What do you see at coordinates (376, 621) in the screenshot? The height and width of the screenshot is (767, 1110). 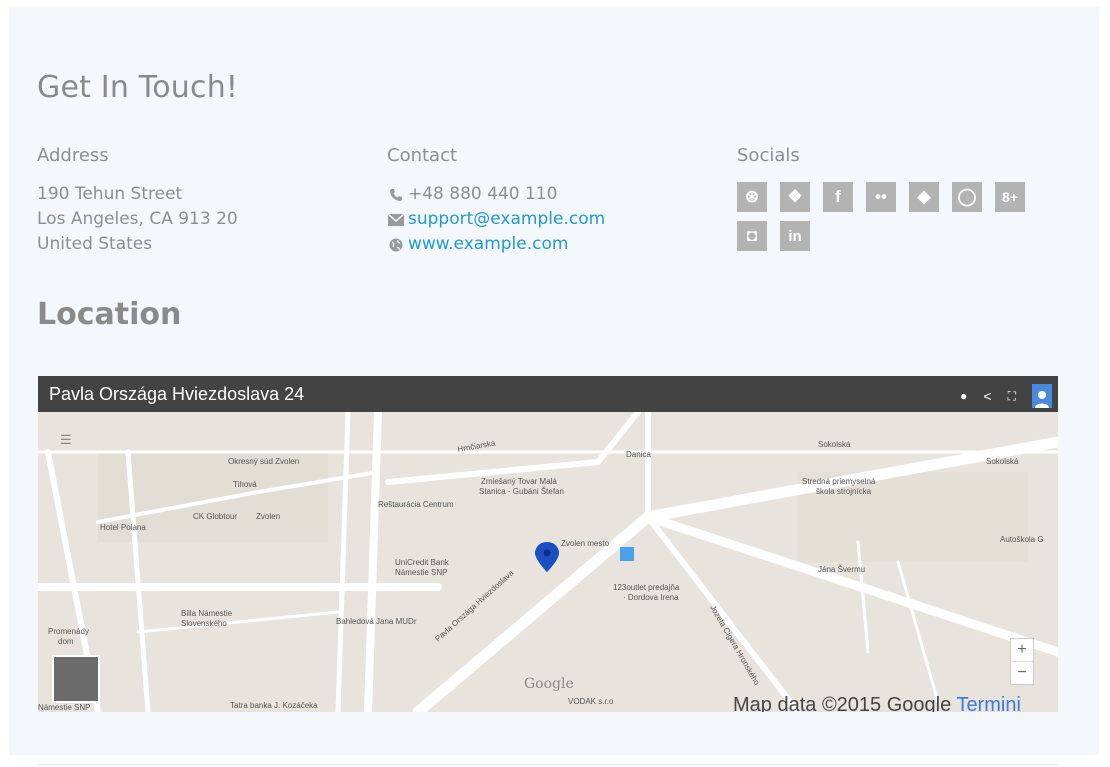 I see `svg-text: Bahledová Jana MUDr` at bounding box center [376, 621].